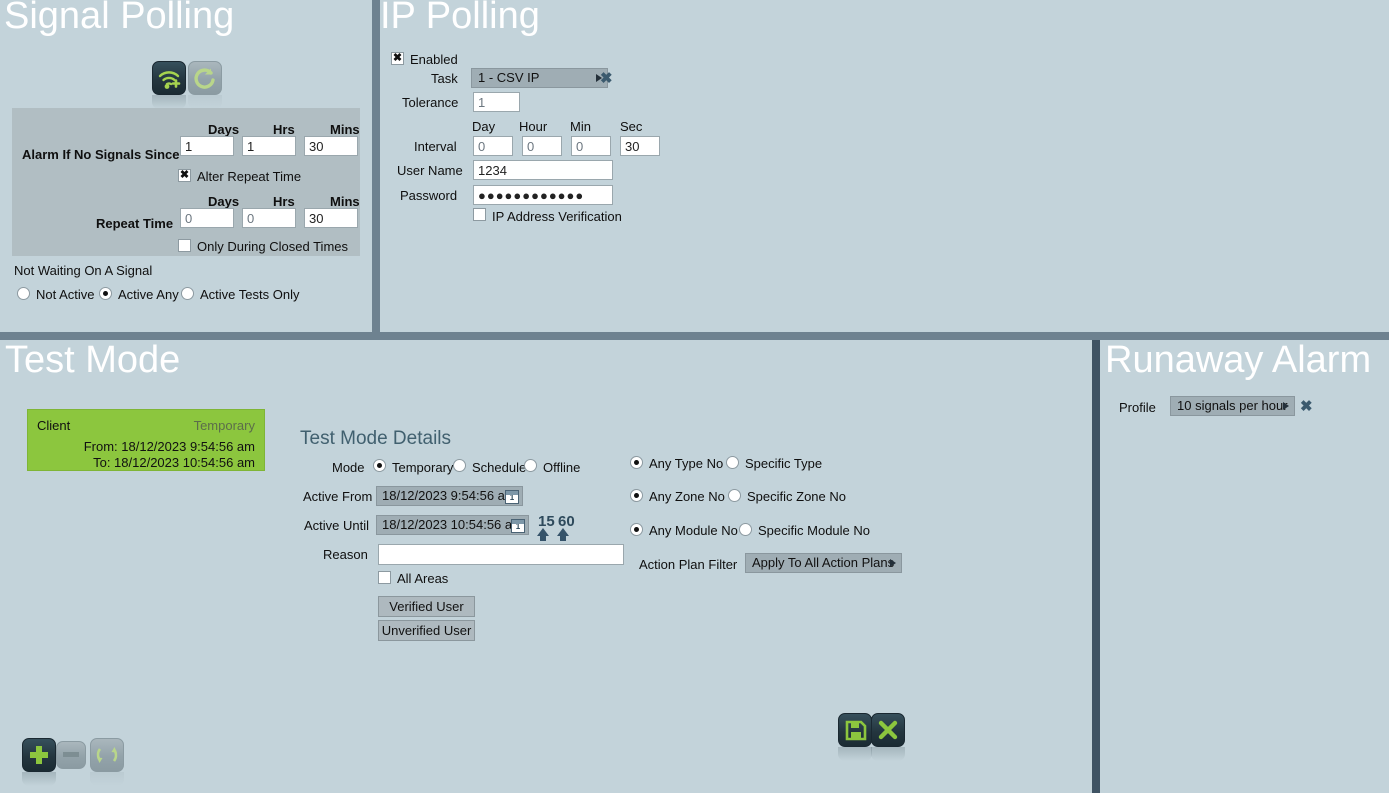 This screenshot has width=1389, height=793. What do you see at coordinates (530, 465) in the screenshot?
I see `radio-mode-offline` at bounding box center [530, 465].